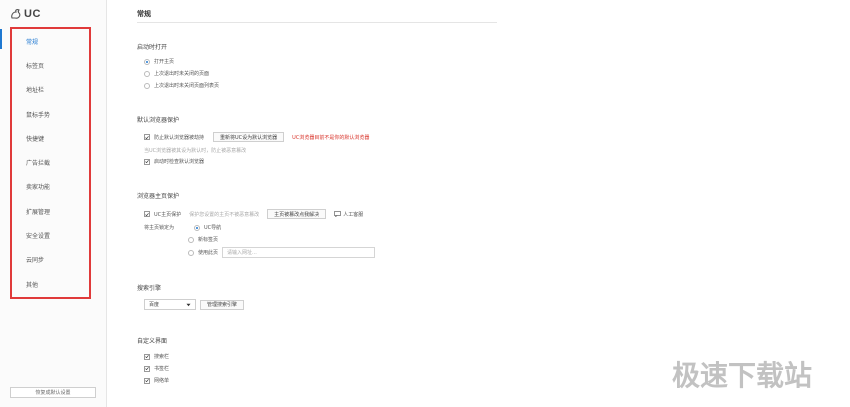 This screenshot has height=407, width=850. I want to click on check-default-on-start-row: 启动时检查默认浏览器, so click(174, 161).